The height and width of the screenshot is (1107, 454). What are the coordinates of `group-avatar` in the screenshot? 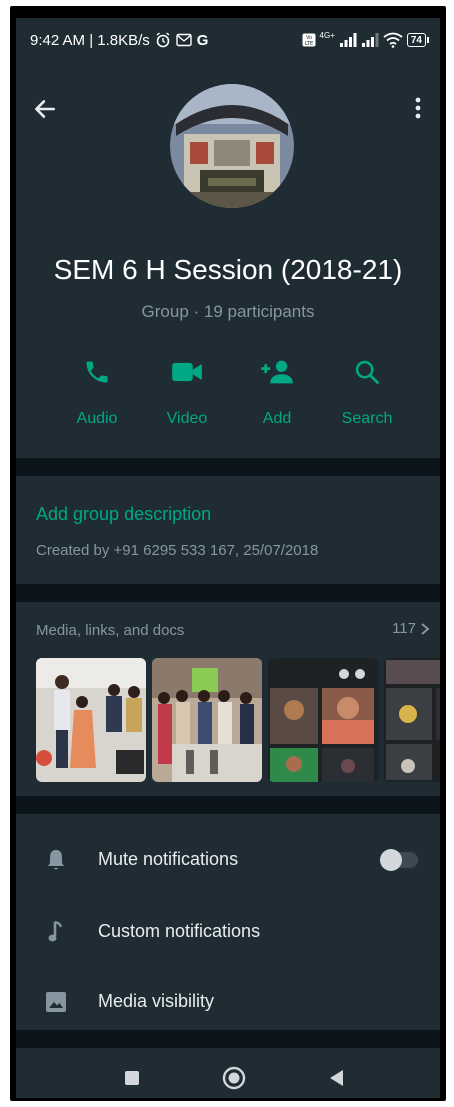 It's located at (232, 146).